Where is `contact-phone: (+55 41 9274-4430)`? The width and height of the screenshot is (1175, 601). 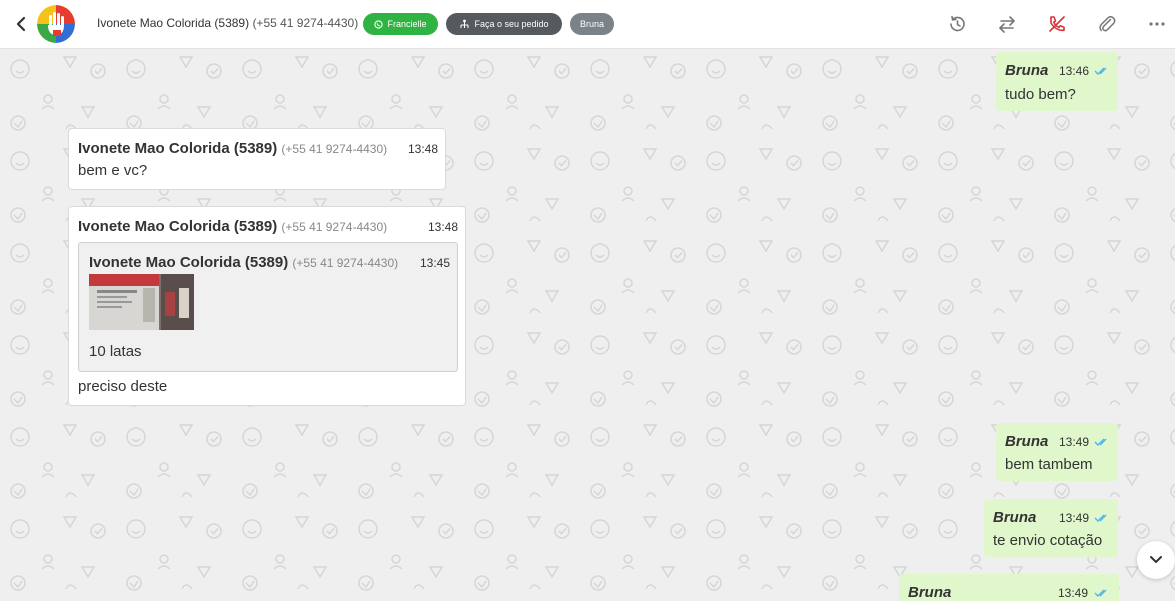
contact-phone: (+55 41 9274-4430) is located at coordinates (305, 23).